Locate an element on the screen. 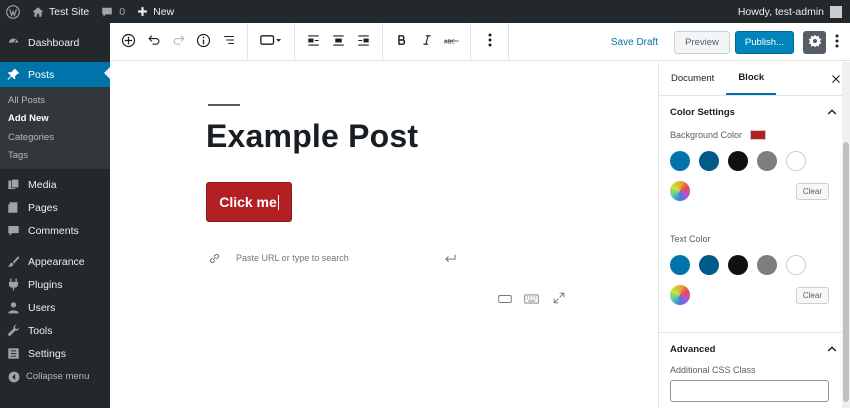 Image resolution: width=850 pixels, height=408 pixels. media-icon is located at coordinates (13, 184).